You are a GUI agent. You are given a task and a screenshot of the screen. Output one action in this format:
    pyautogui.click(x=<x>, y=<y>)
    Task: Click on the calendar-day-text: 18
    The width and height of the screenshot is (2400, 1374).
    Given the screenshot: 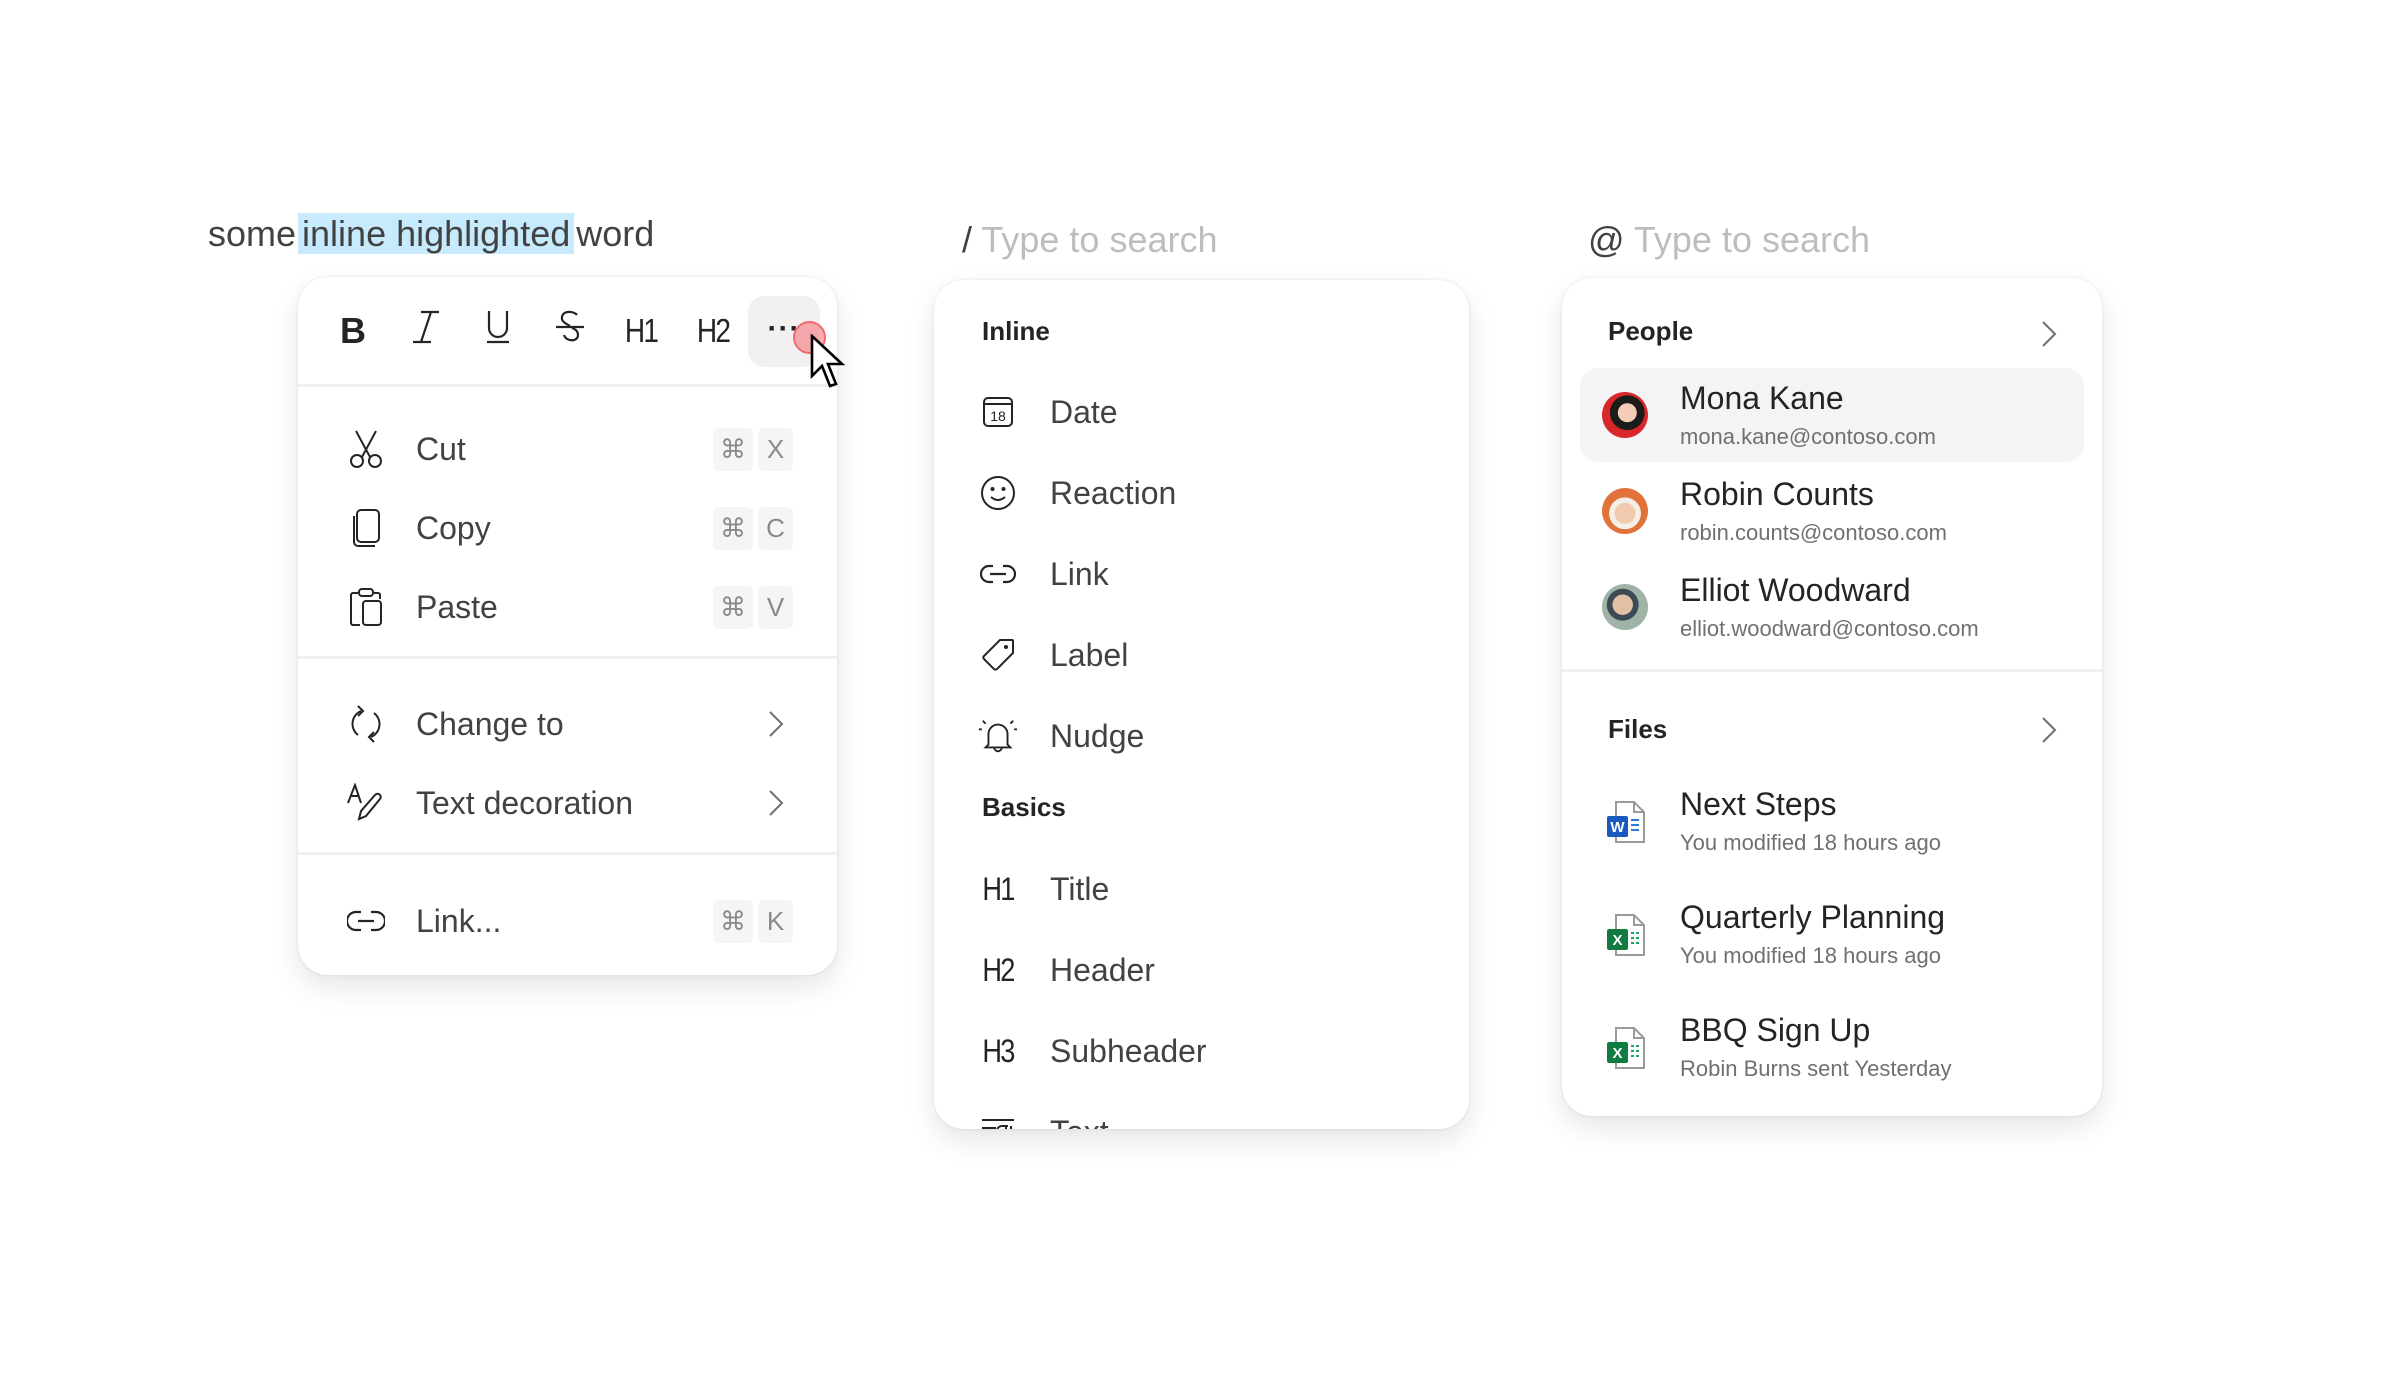 What is the action you would take?
    pyautogui.click(x=998, y=416)
    